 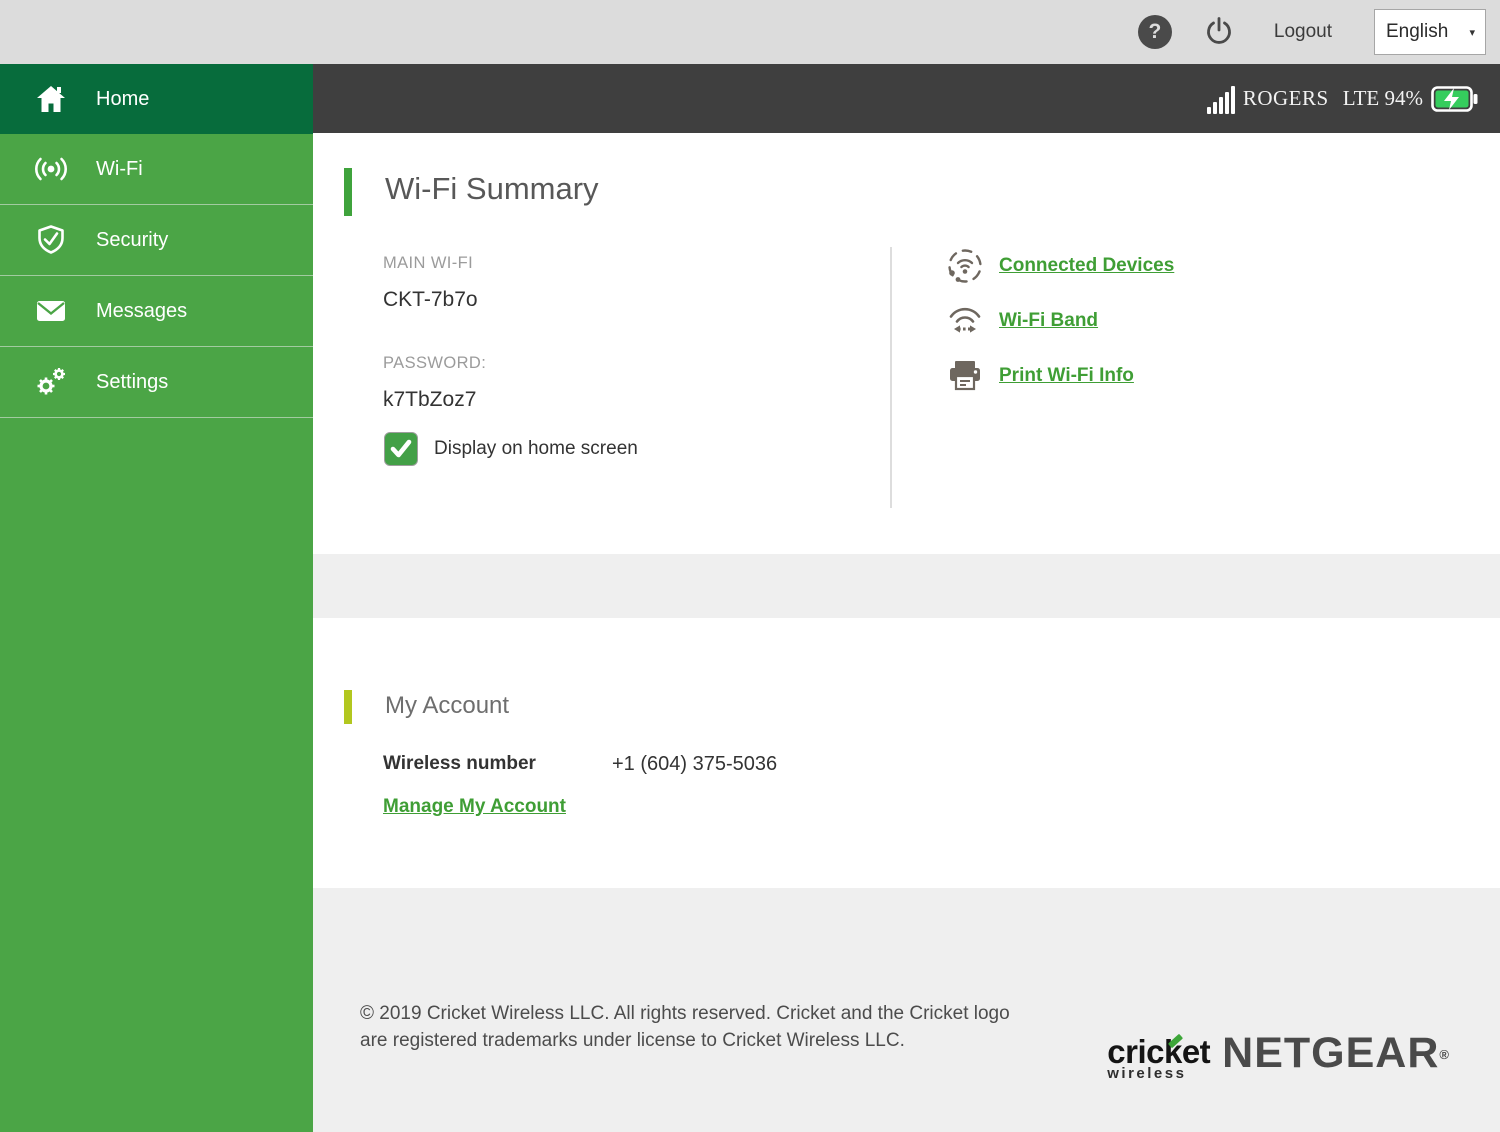 I want to click on section-spacer, so click(x=906, y=586).